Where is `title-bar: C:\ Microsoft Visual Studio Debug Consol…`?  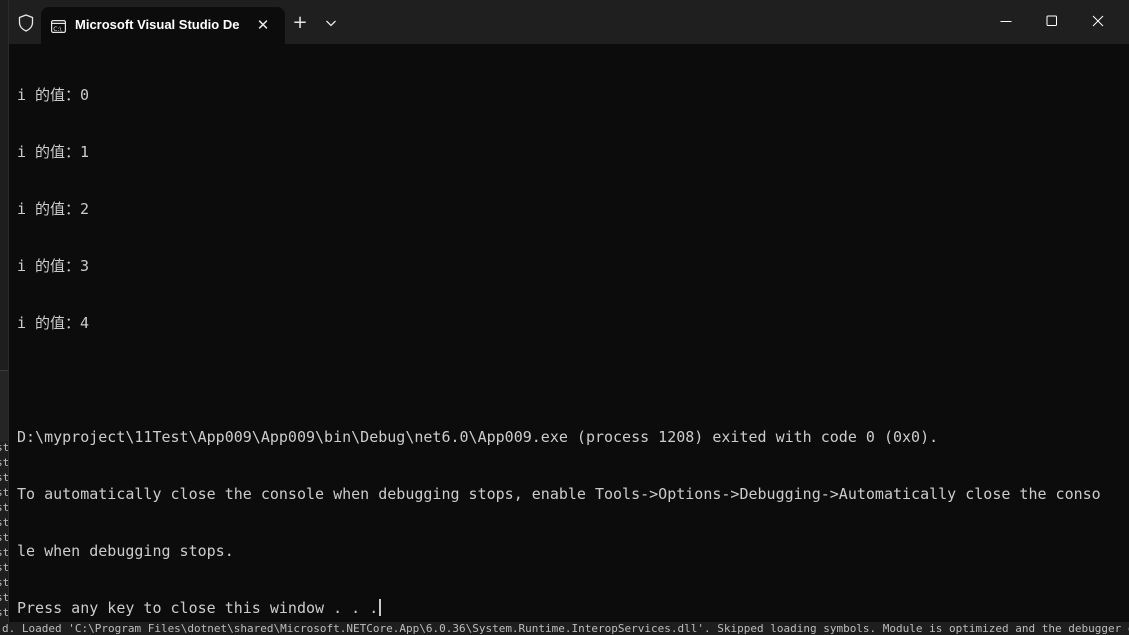 title-bar: C:\ Microsoft Visual Studio Debug Consol… is located at coordinates (569, 22).